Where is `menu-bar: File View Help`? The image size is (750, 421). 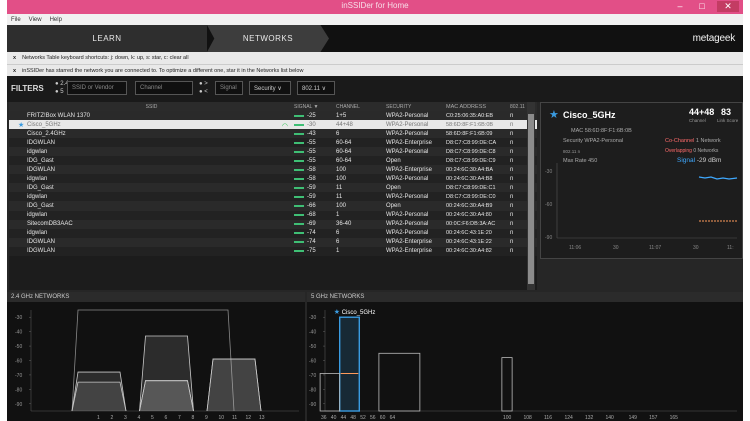 menu-bar: File View Help is located at coordinates (375, 19).